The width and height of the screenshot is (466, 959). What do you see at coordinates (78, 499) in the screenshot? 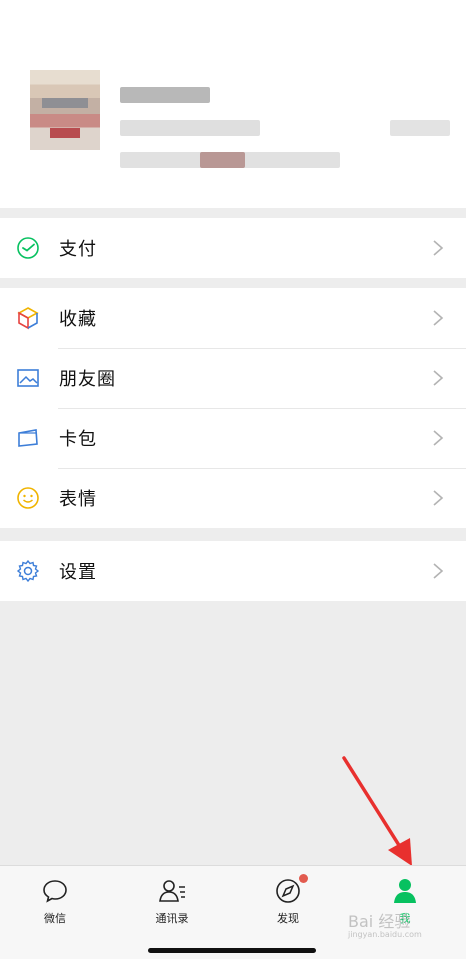
I see `menu-item-label: 表情` at bounding box center [78, 499].